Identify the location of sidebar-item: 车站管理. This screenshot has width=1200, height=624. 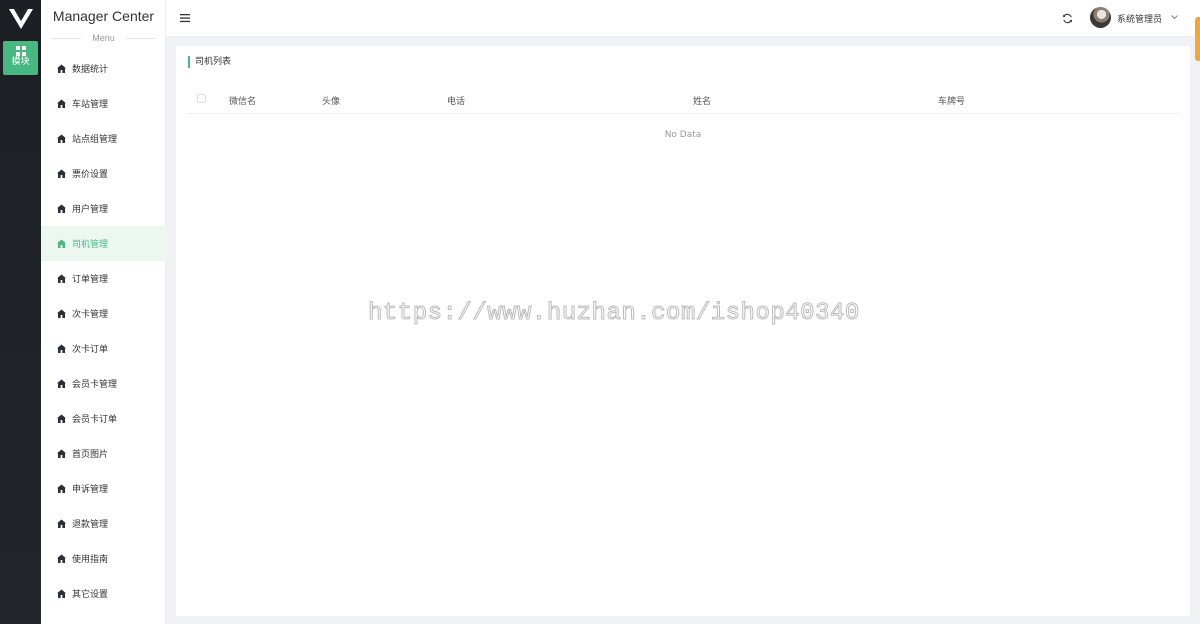
(103, 103).